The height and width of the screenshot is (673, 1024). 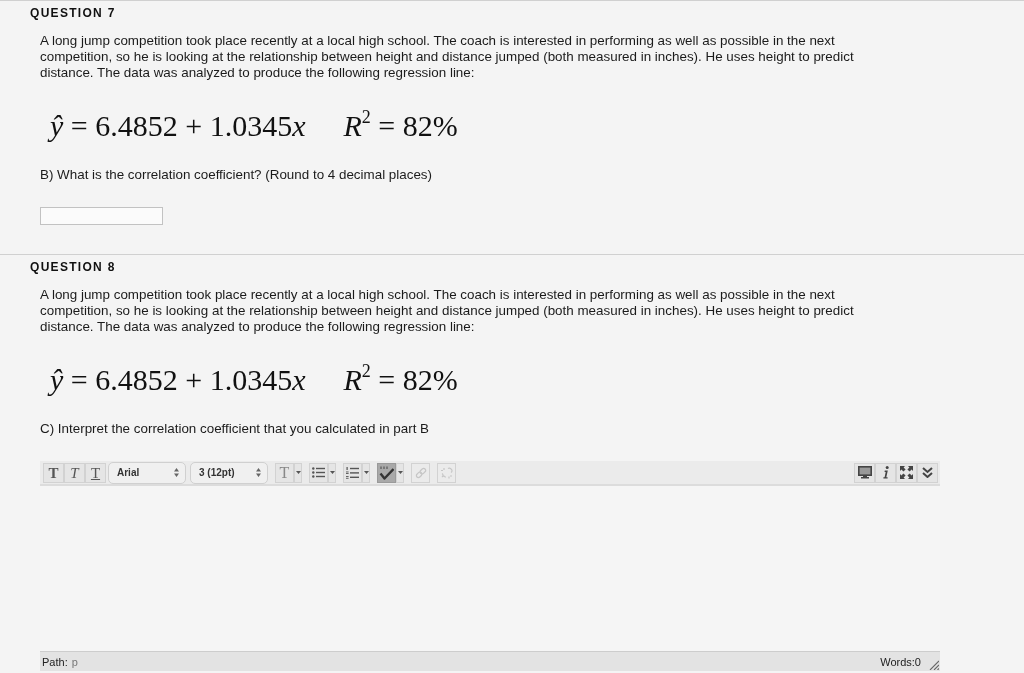 What do you see at coordinates (95, 472) in the screenshot?
I see `underline-button: T` at bounding box center [95, 472].